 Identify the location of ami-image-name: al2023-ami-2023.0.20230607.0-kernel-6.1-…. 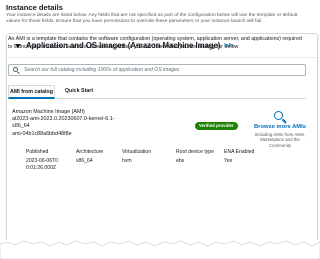
(63, 123).